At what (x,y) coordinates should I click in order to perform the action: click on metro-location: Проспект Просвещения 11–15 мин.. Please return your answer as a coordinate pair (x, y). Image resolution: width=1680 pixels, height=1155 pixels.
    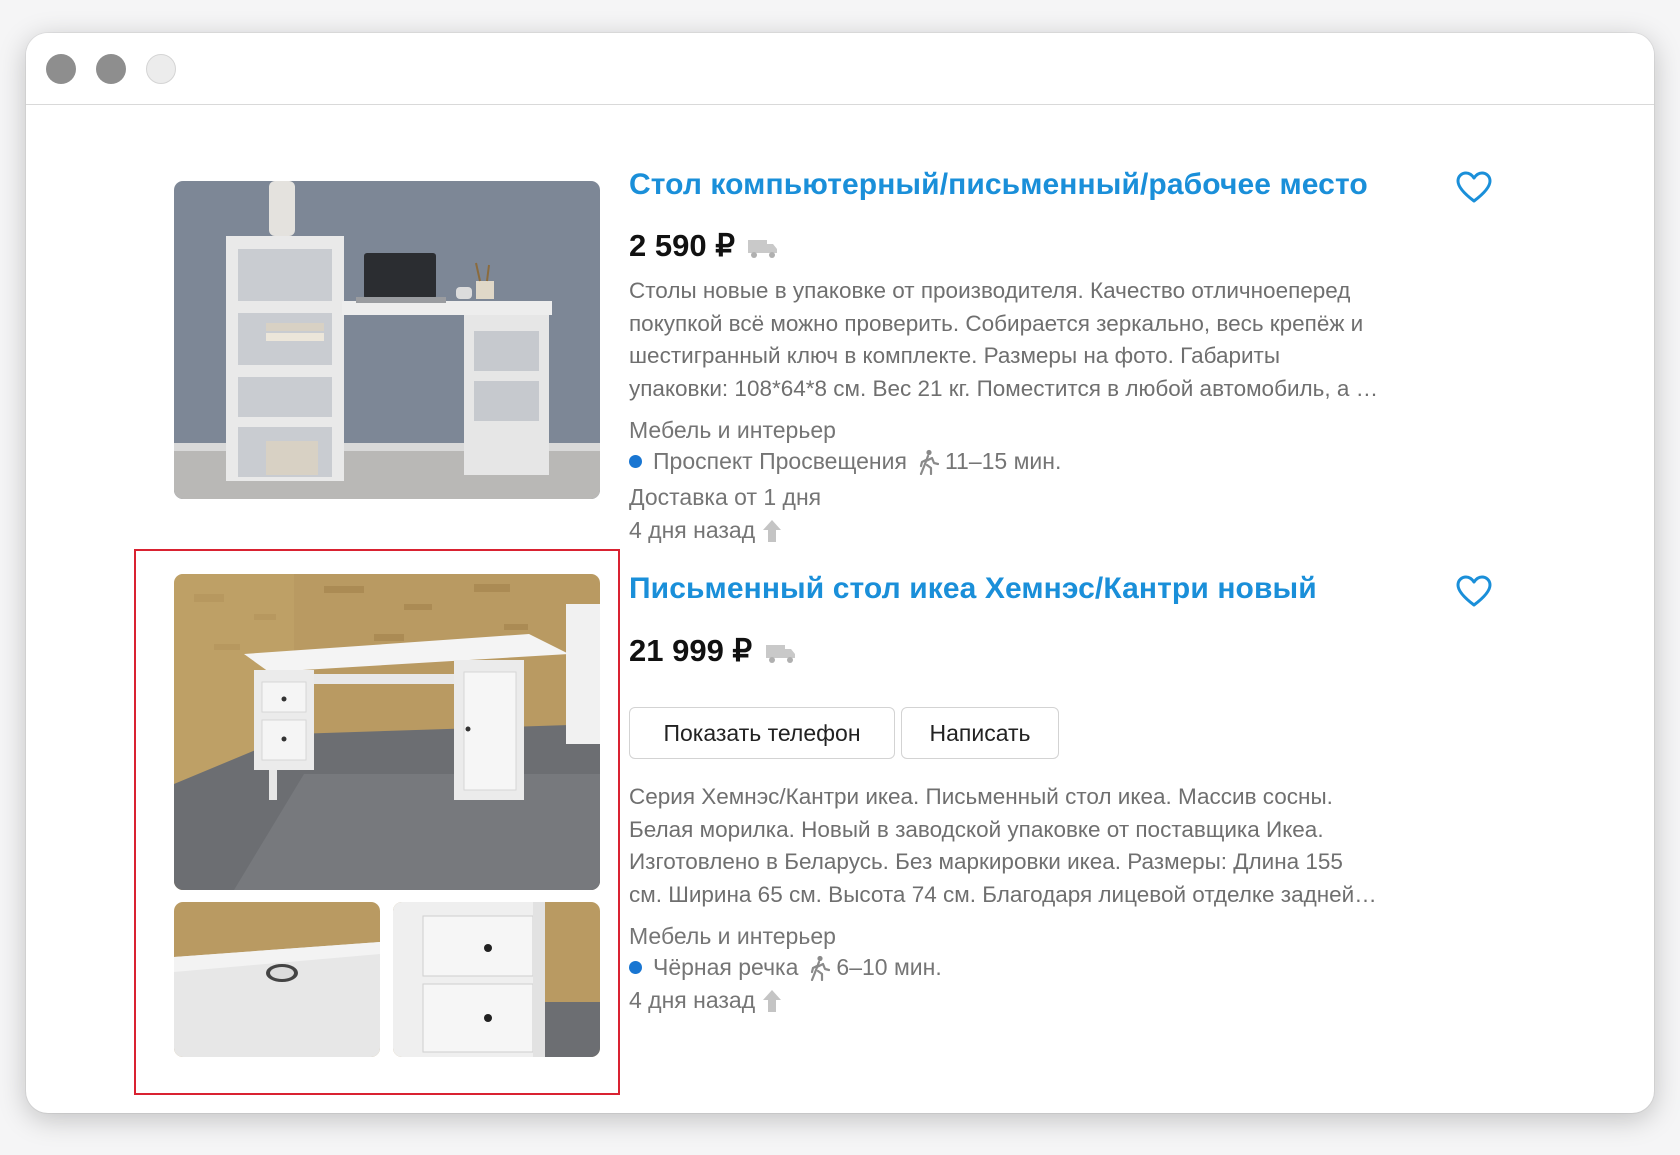
    Looking at the image, I should click on (845, 461).